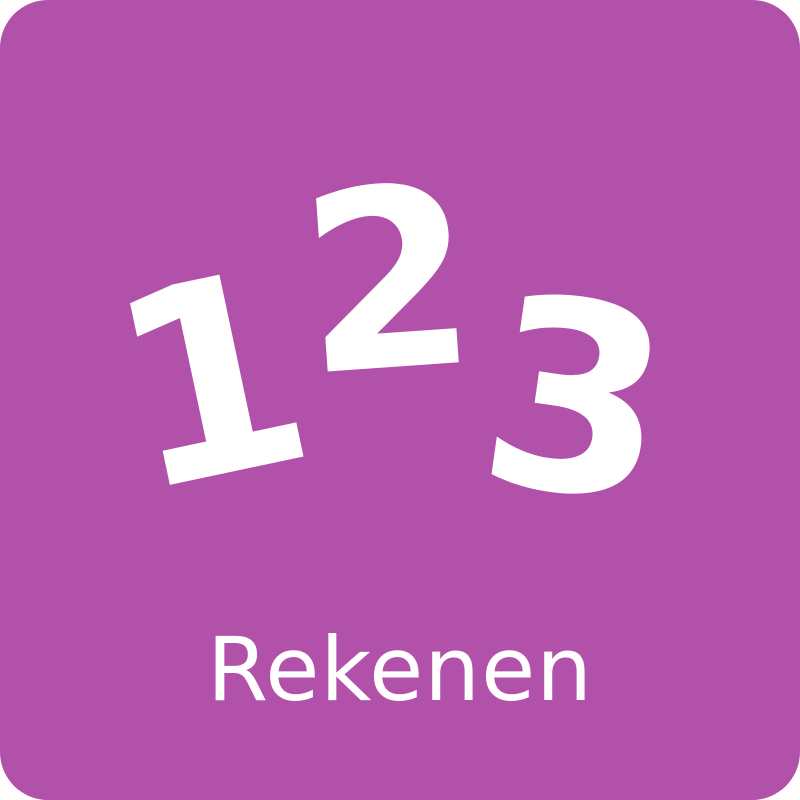 The image size is (800, 800). What do you see at coordinates (400, 669) in the screenshot?
I see `tile-label: Rekenen` at bounding box center [400, 669].